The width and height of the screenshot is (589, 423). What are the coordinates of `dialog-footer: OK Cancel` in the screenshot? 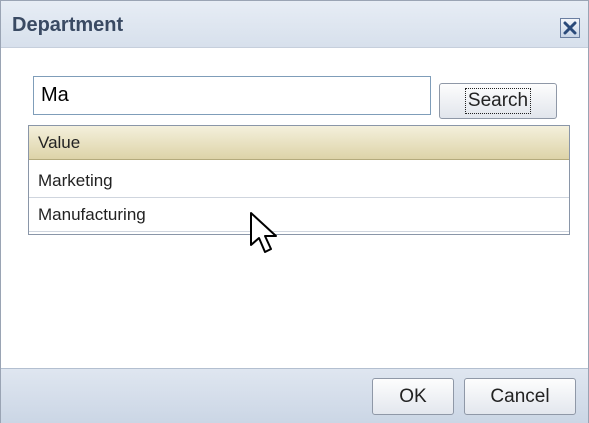 It's located at (294, 395).